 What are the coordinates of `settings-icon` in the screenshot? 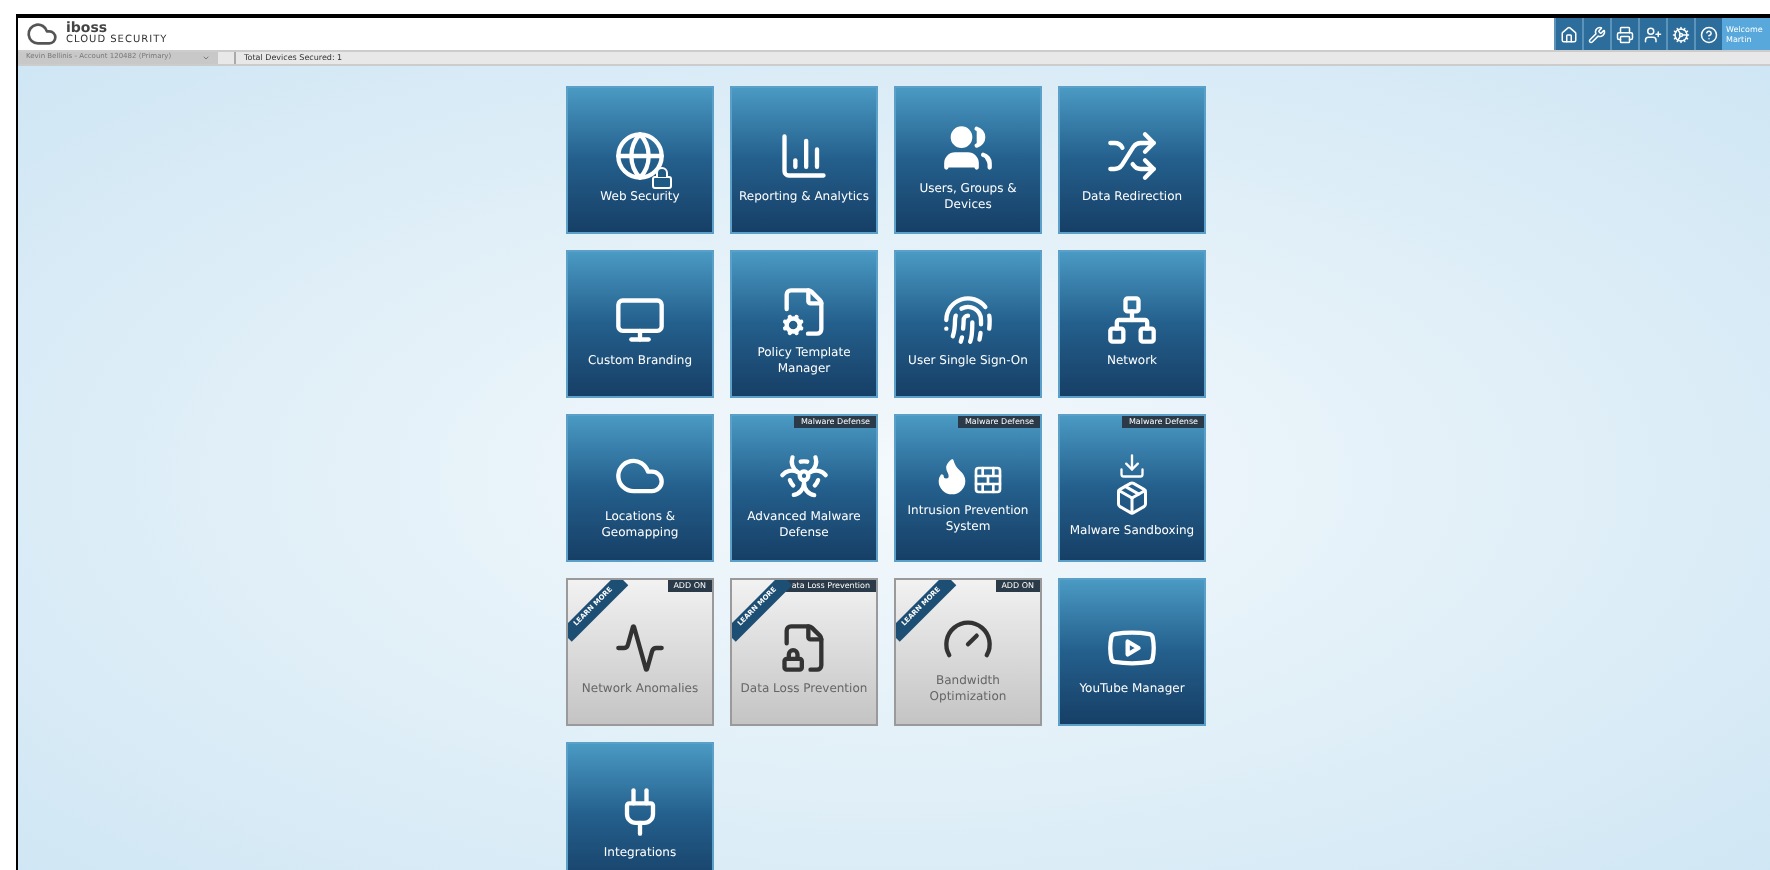 It's located at (1681, 34).